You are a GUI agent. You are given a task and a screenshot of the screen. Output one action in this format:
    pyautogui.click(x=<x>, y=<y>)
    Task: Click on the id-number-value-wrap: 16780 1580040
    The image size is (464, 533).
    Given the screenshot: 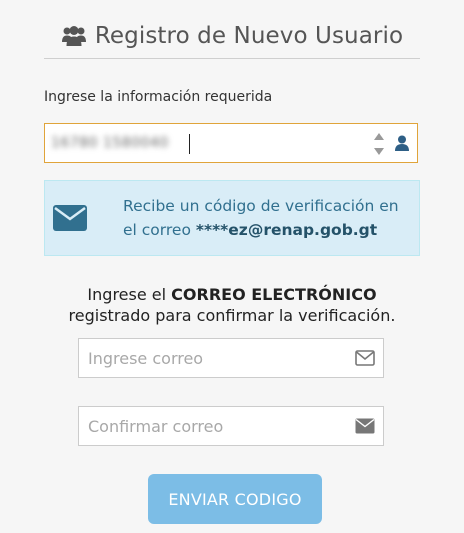 What is the action you would take?
    pyautogui.click(x=121, y=143)
    